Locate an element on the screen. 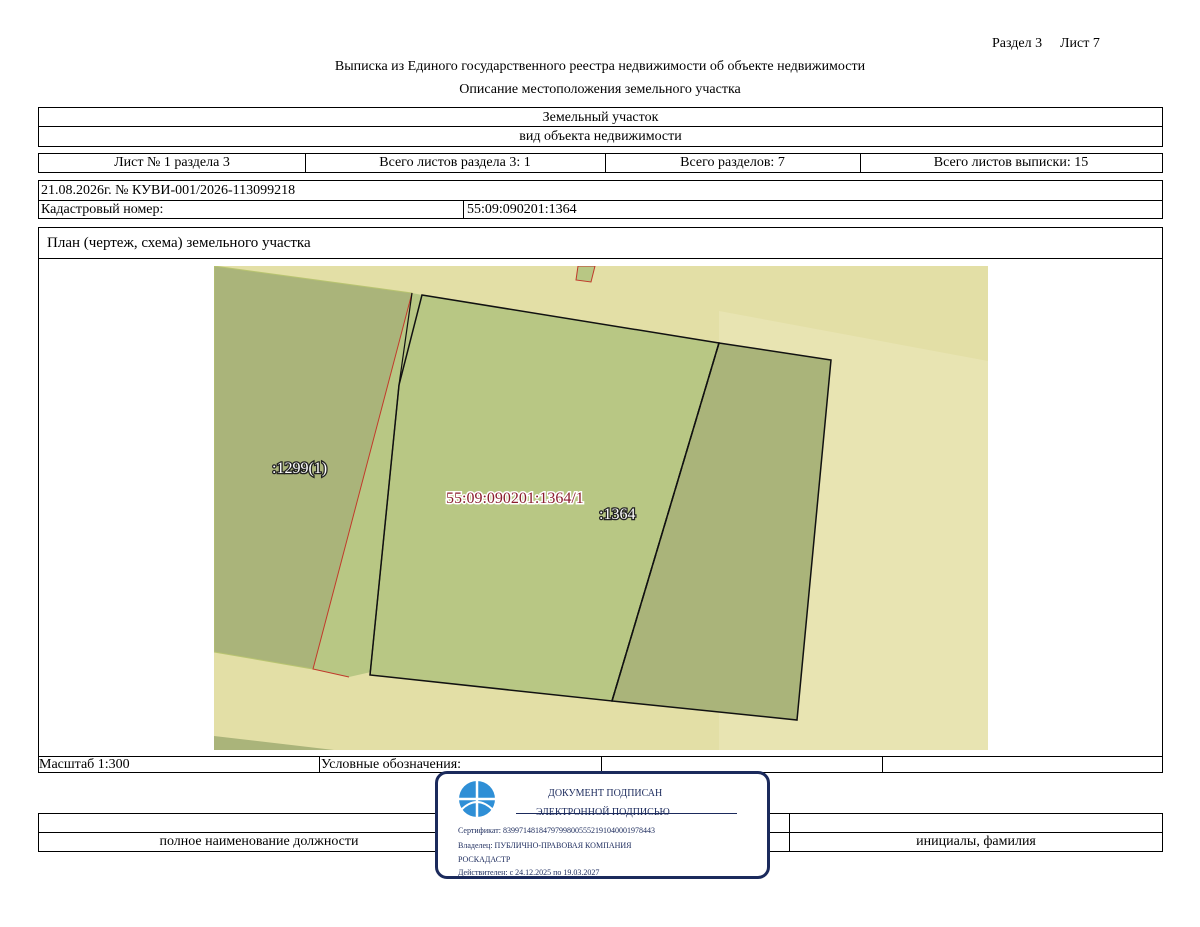  total-extract-sheets-cell: Всего листов выписки: 15 is located at coordinates (1011, 162).